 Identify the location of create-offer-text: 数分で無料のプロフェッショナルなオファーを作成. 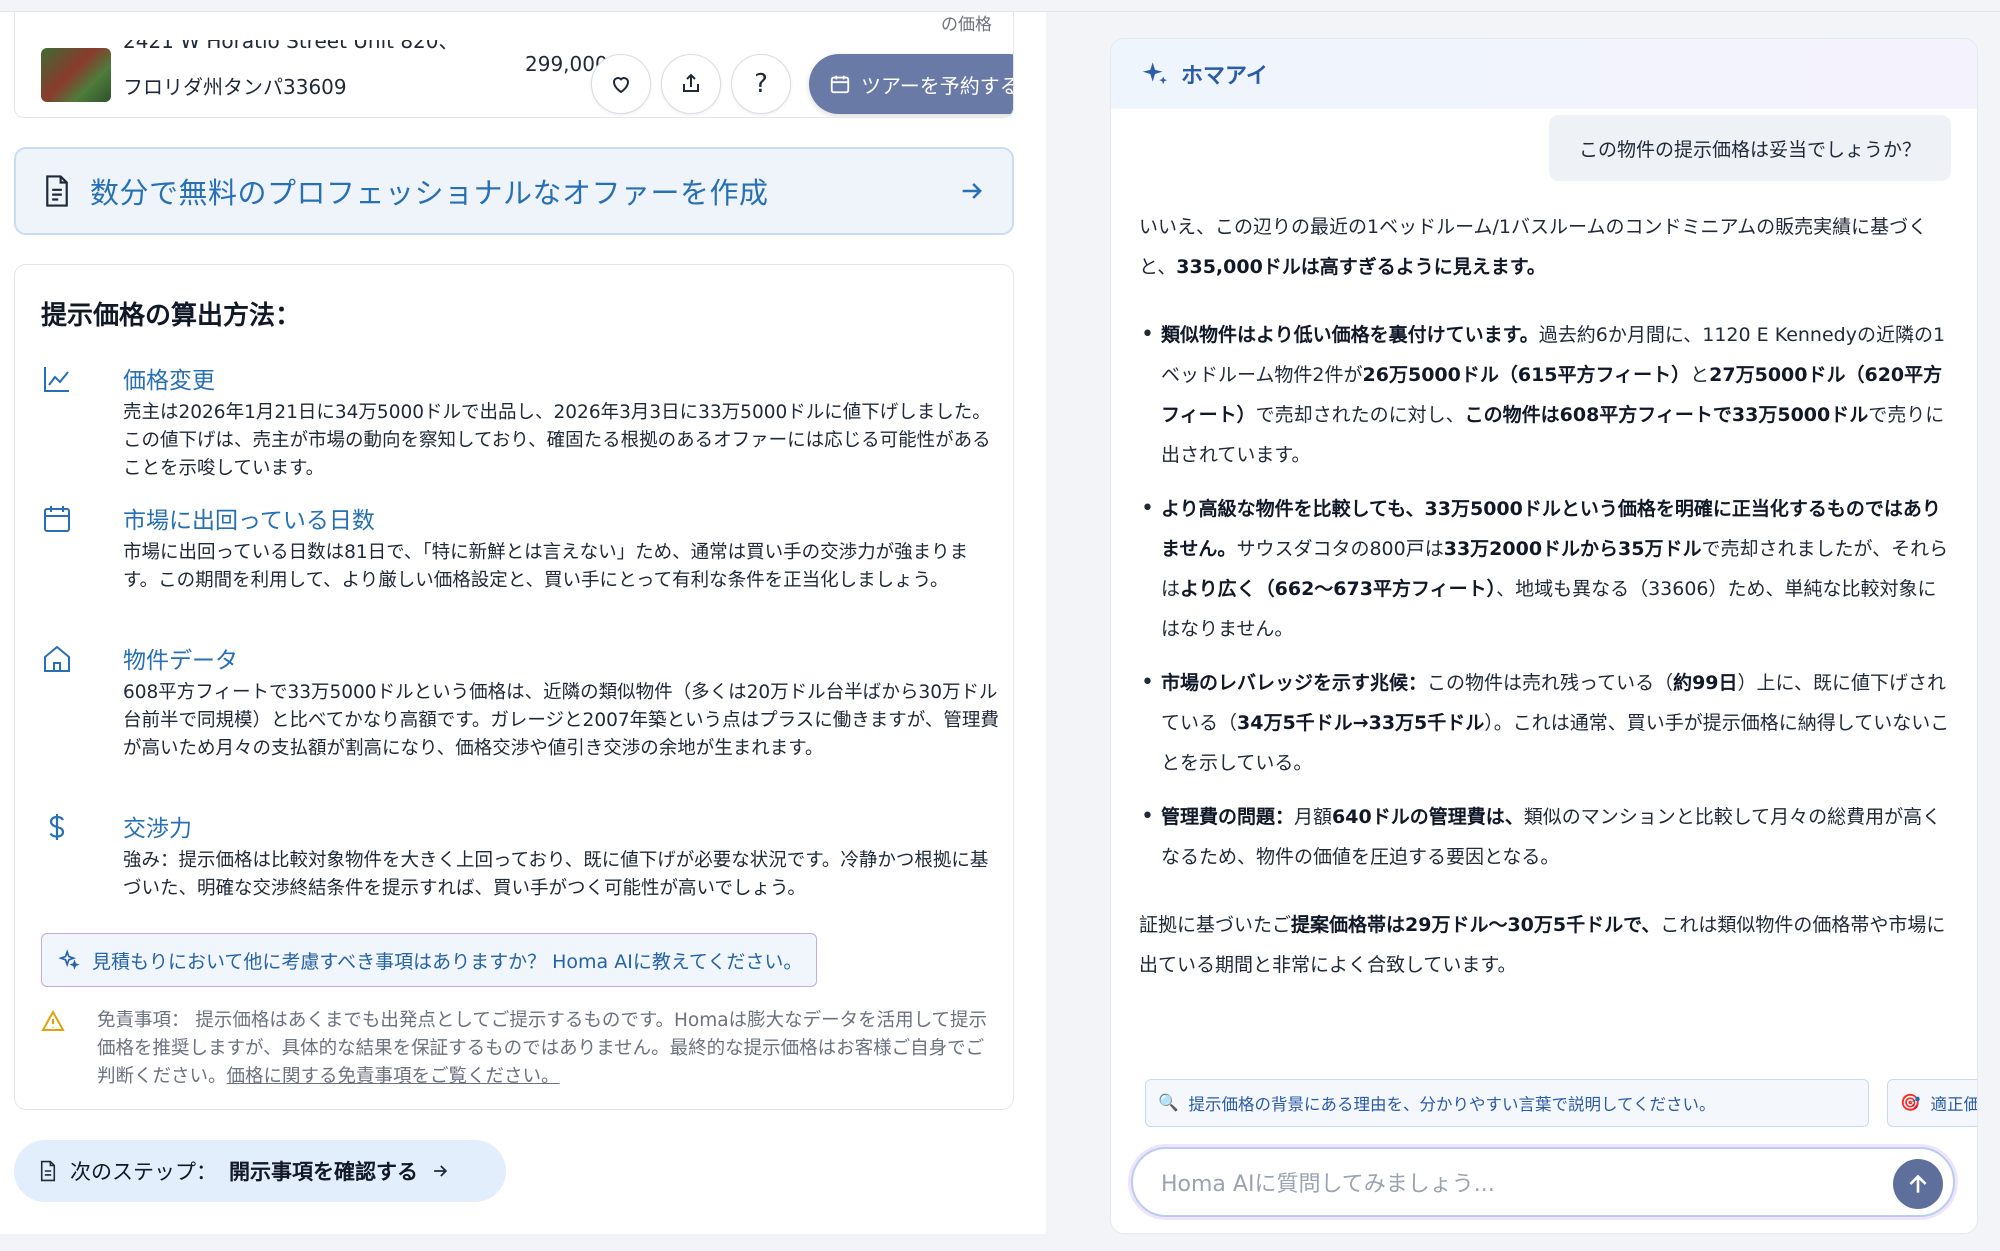
(429, 193).